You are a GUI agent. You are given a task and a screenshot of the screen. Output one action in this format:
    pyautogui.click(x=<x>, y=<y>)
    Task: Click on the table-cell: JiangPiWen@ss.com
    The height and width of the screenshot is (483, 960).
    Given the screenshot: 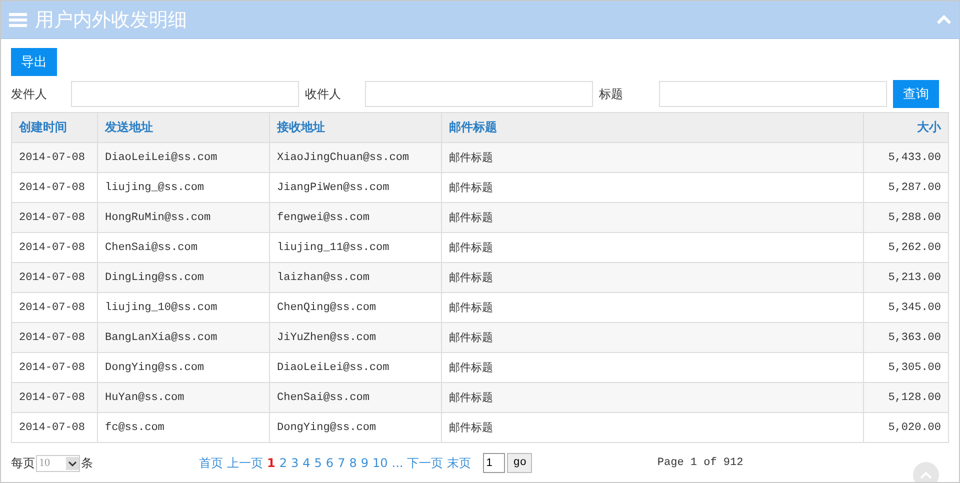 What is the action you would take?
    pyautogui.click(x=356, y=187)
    